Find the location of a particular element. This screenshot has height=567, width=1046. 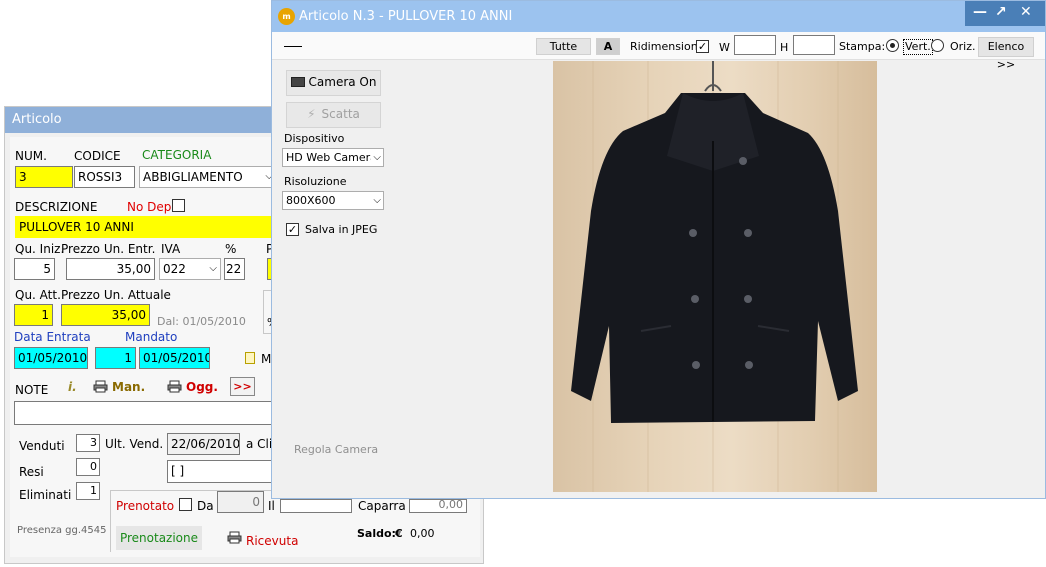

menu-dash-icon is located at coordinates (293, 46).